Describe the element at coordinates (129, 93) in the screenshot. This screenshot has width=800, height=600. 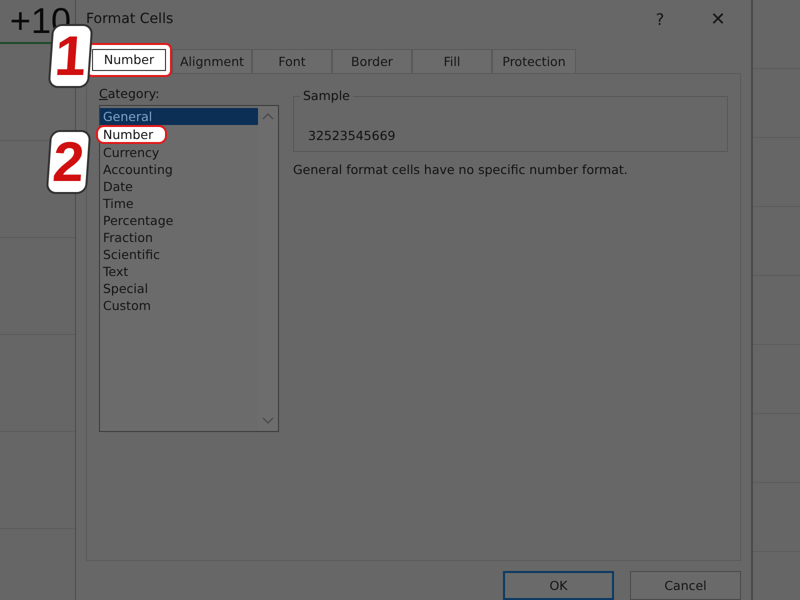
I see `category-label: Category:` at that location.